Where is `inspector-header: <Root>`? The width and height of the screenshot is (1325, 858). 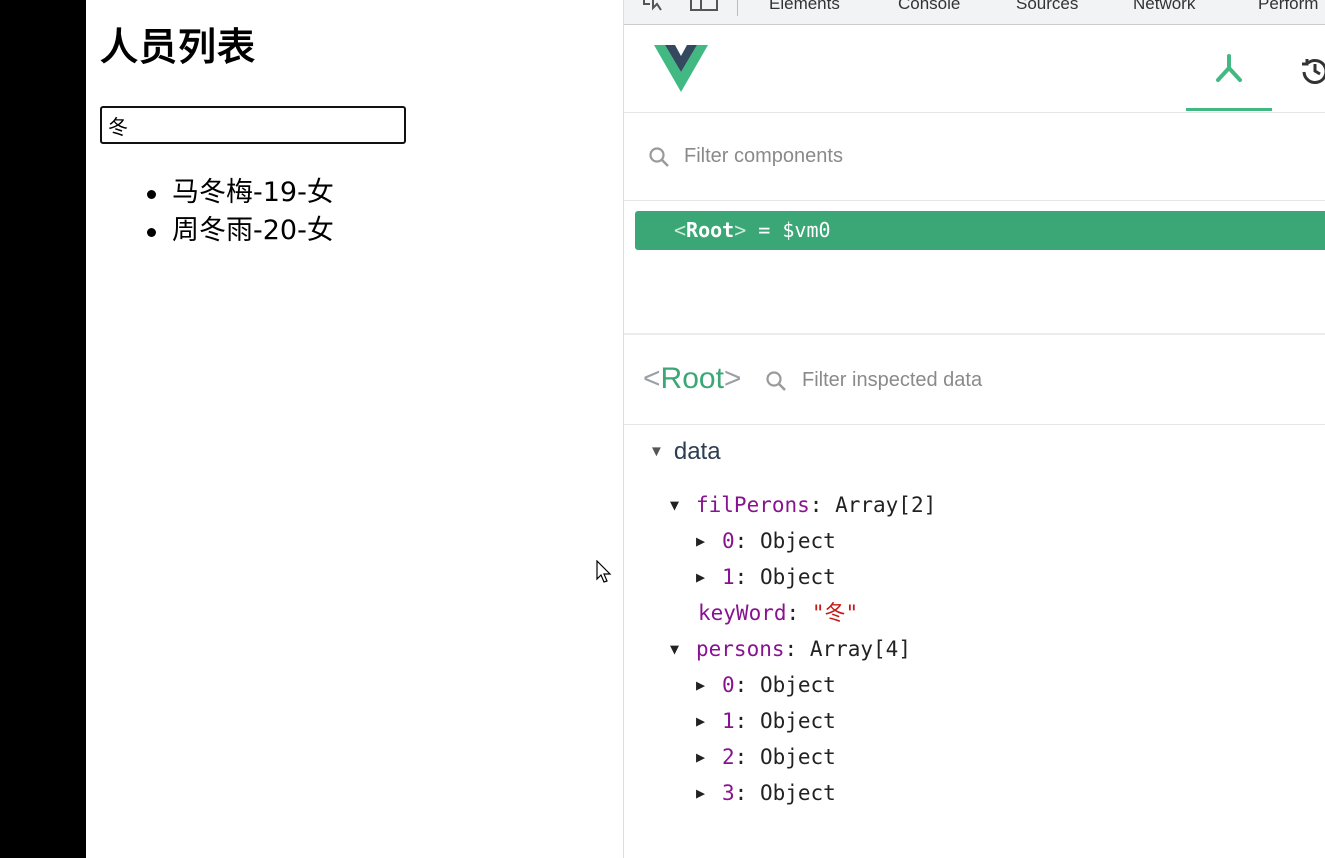 inspector-header: <Root> is located at coordinates (974, 380).